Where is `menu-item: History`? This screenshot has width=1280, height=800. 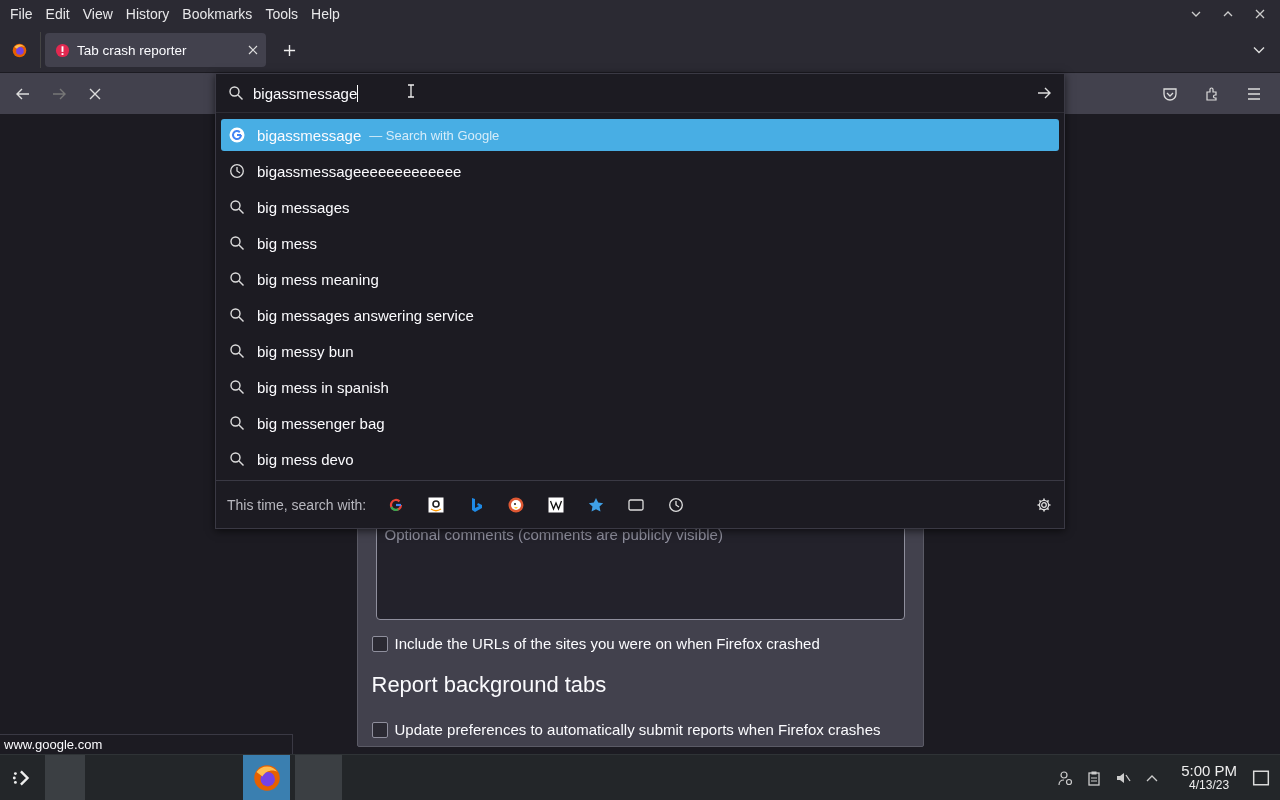 menu-item: History is located at coordinates (150, 14).